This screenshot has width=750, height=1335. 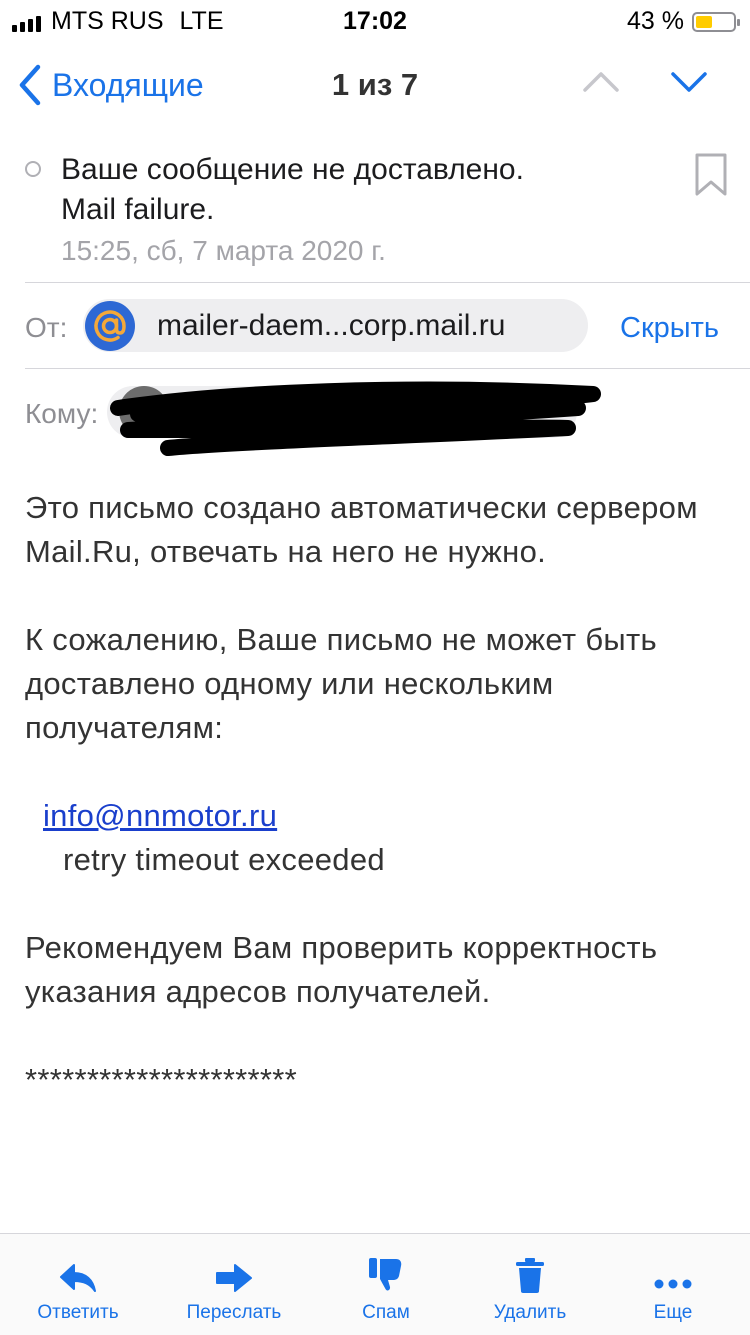 I want to click on to-label: Кому:, so click(x=62, y=413).